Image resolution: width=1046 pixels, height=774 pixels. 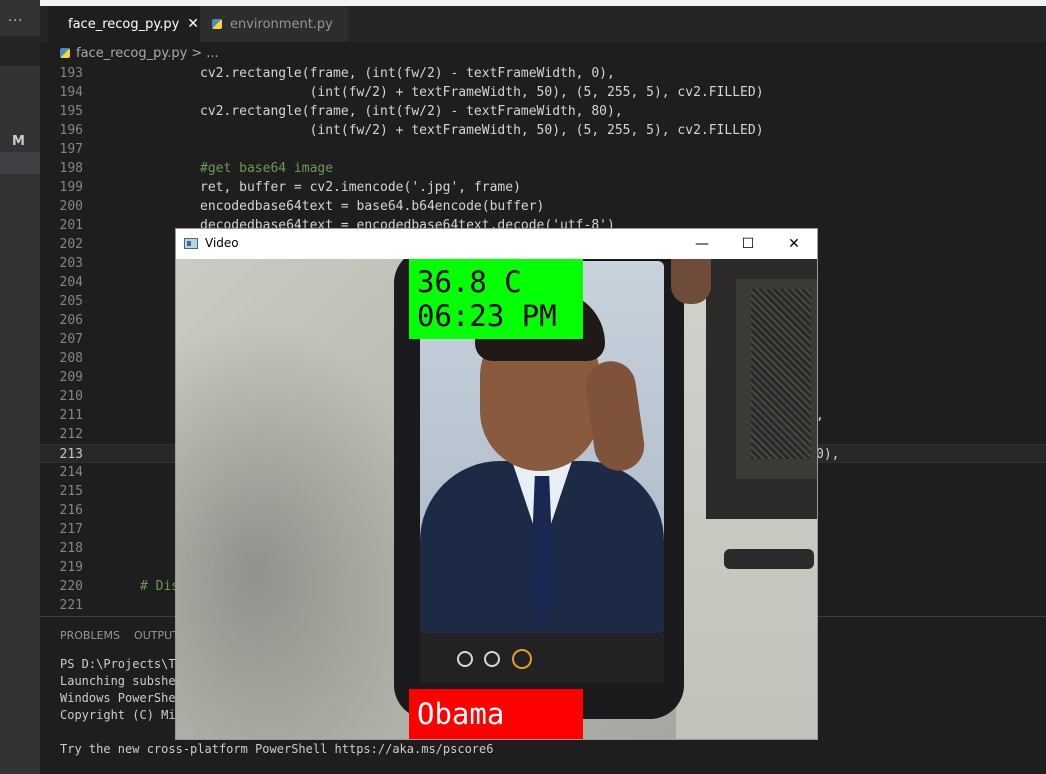 What do you see at coordinates (281, 24) in the screenshot?
I see `tab-label: environment.py` at bounding box center [281, 24].